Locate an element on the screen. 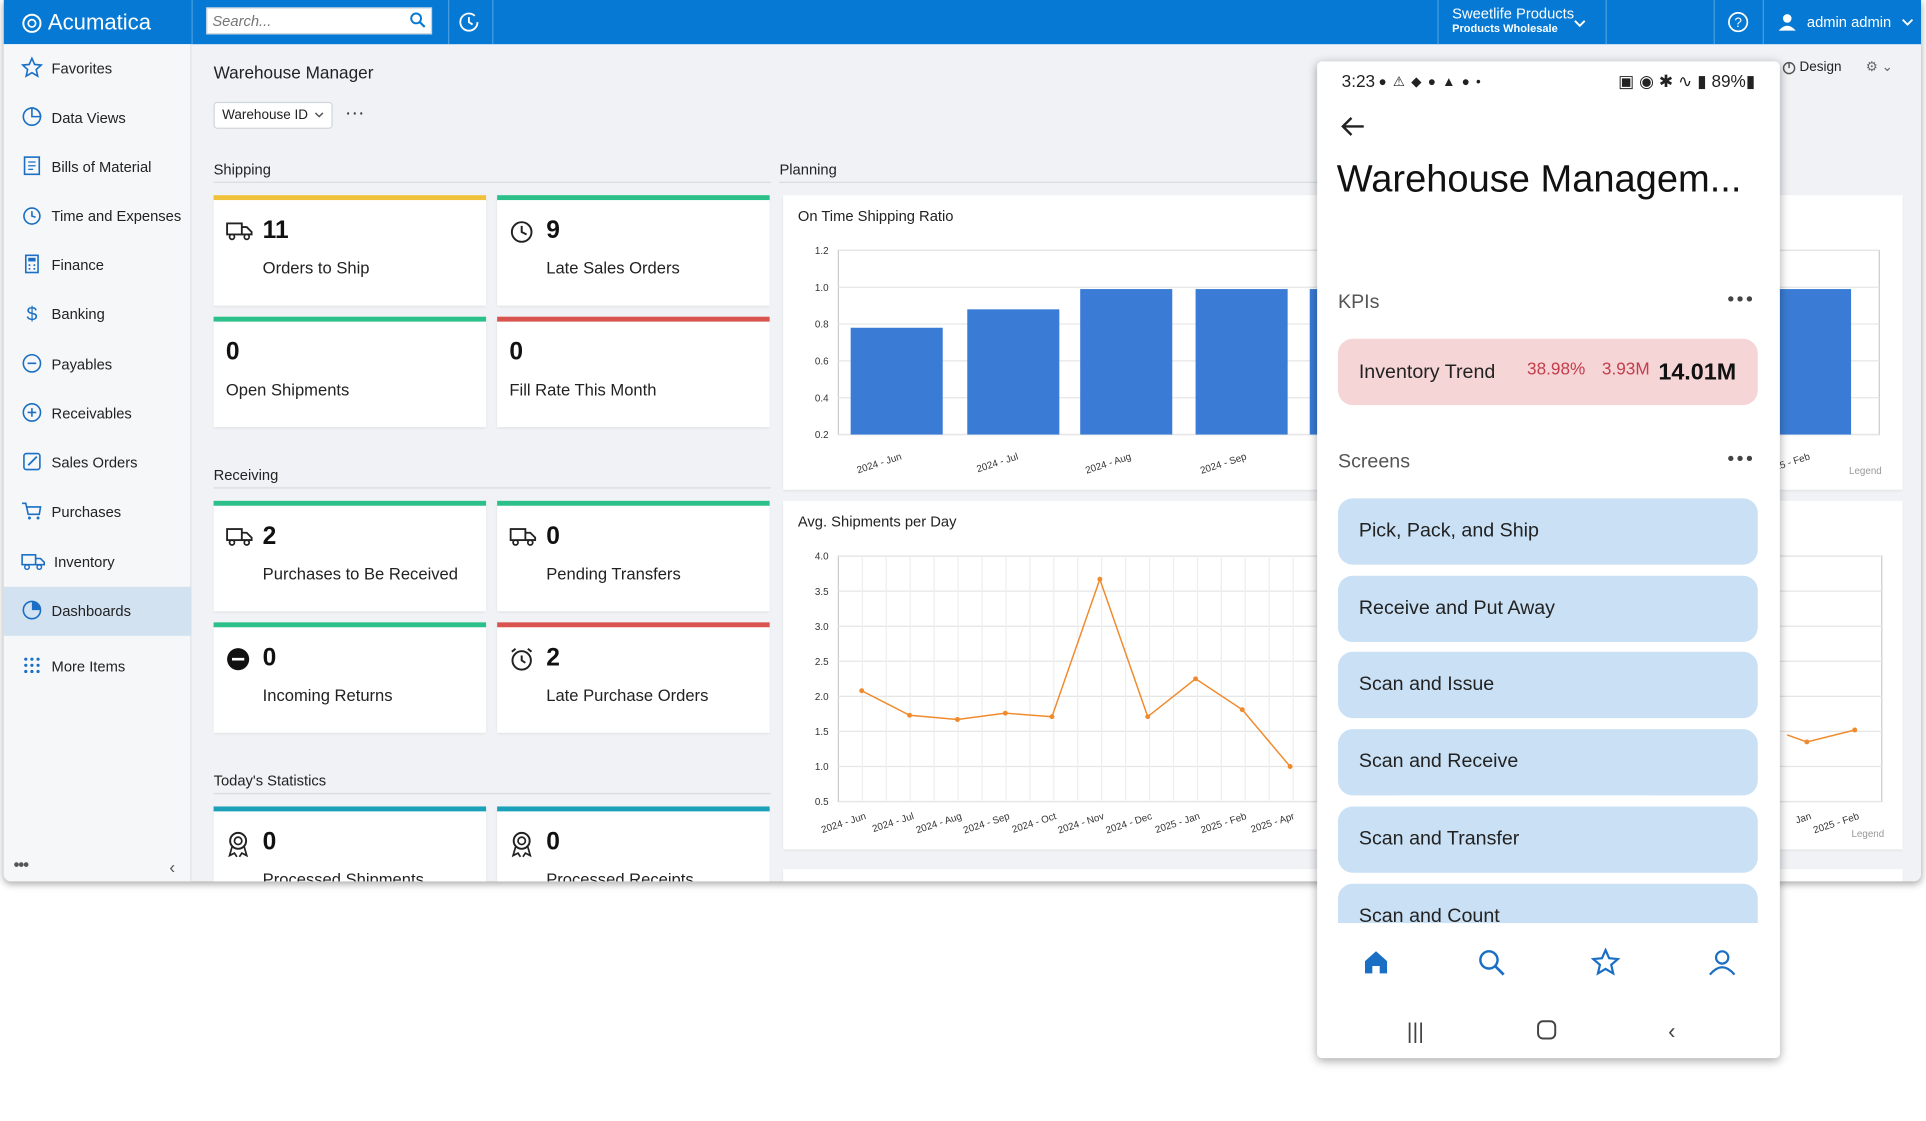  x-tick-label: Jan is located at coordinates (1803, 818).